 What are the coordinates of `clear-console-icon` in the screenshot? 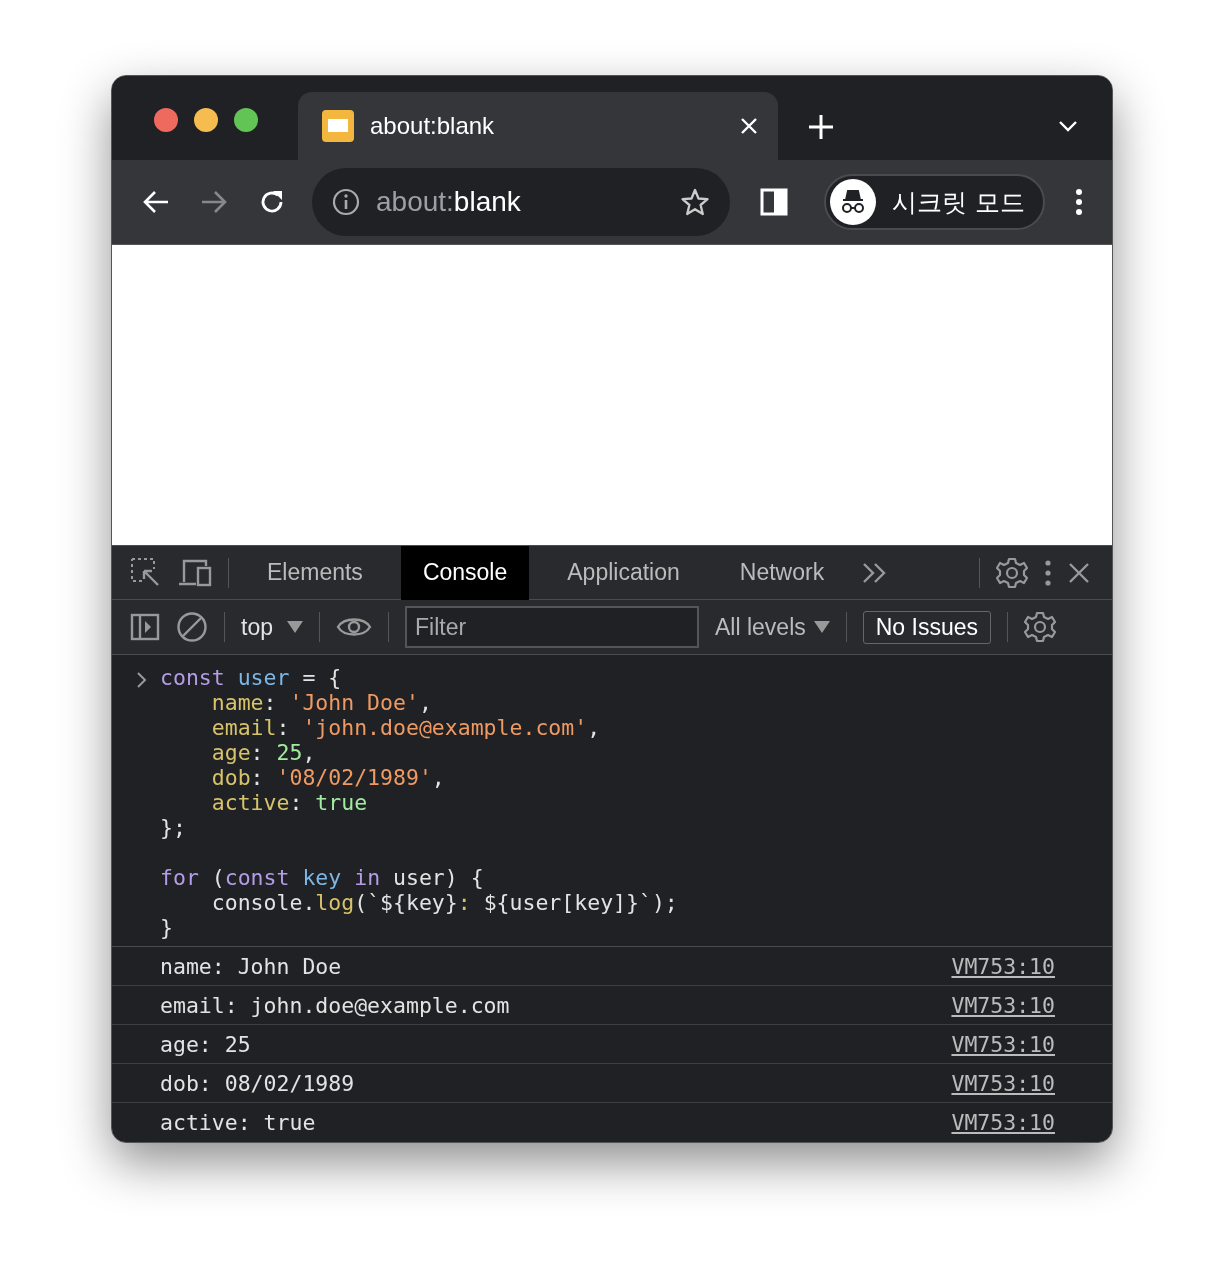 It's located at (192, 627).